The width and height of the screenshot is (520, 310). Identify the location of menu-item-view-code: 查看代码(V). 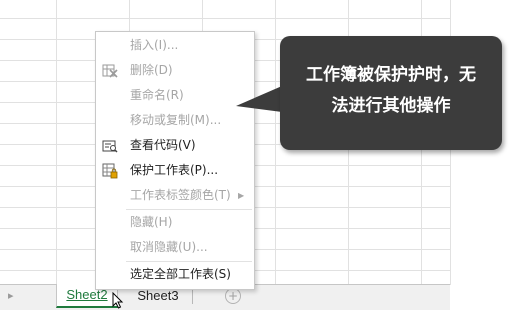
(175, 145).